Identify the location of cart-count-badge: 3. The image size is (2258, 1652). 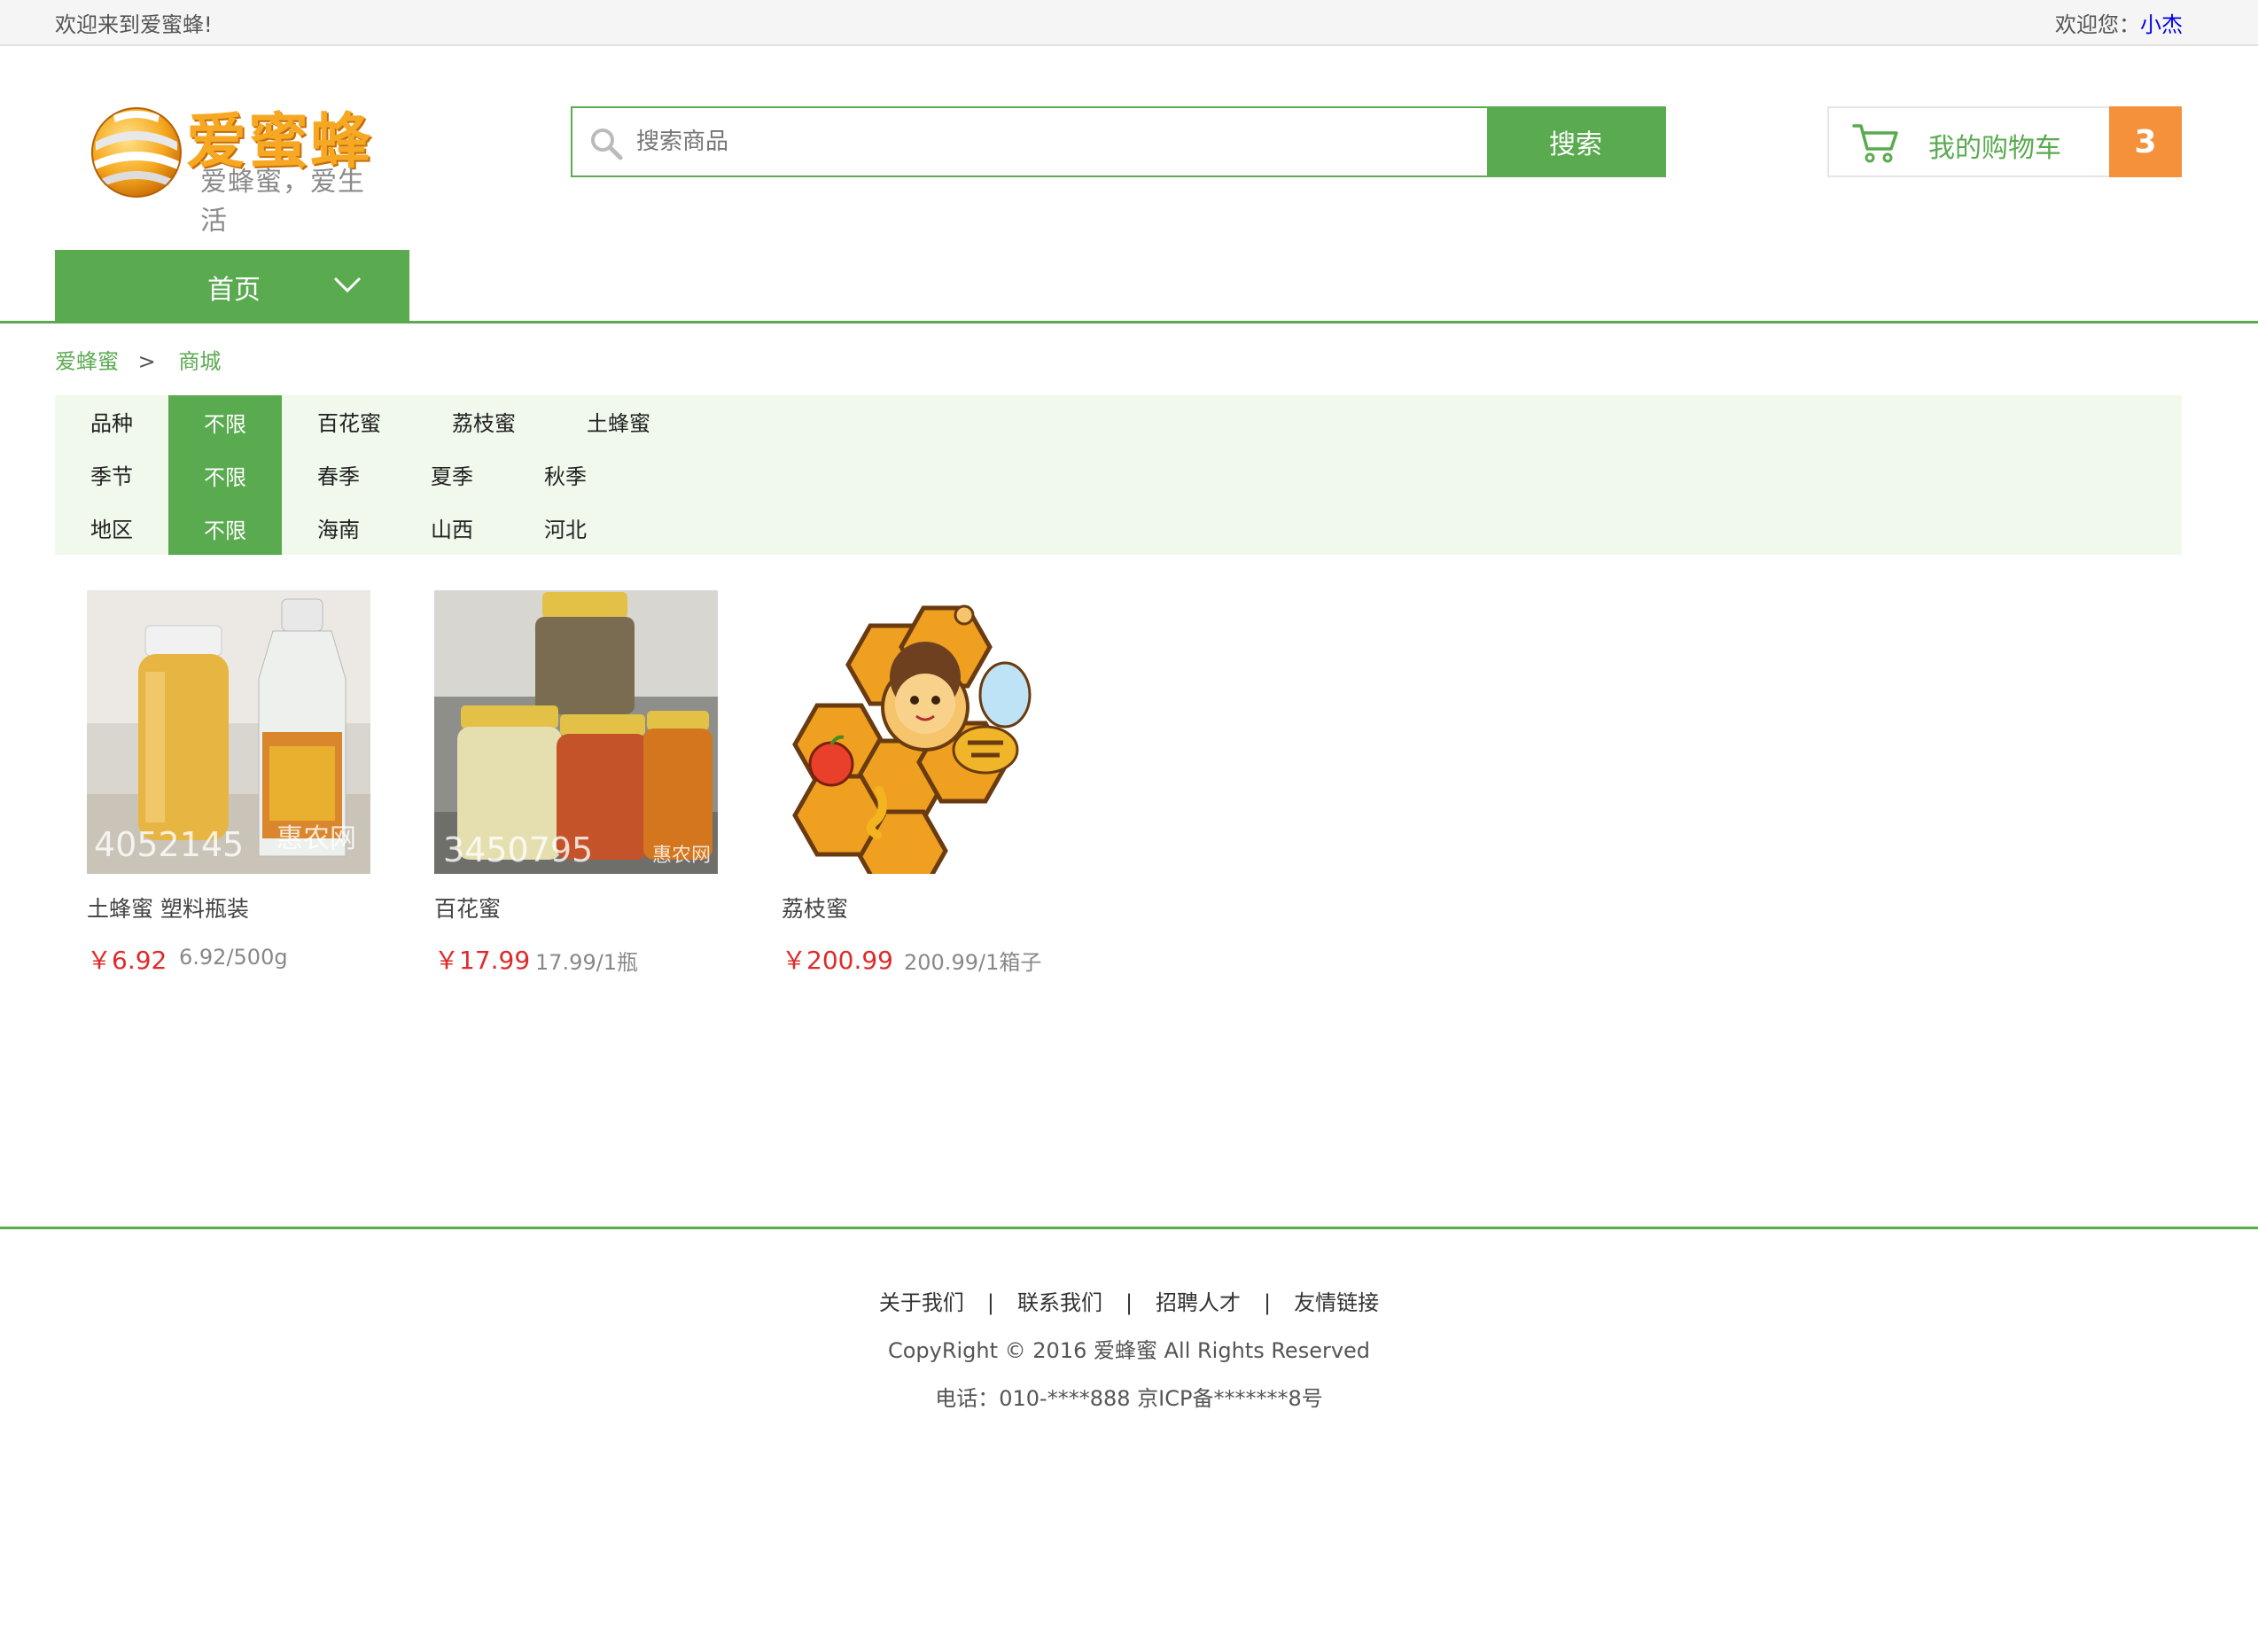
(2145, 141).